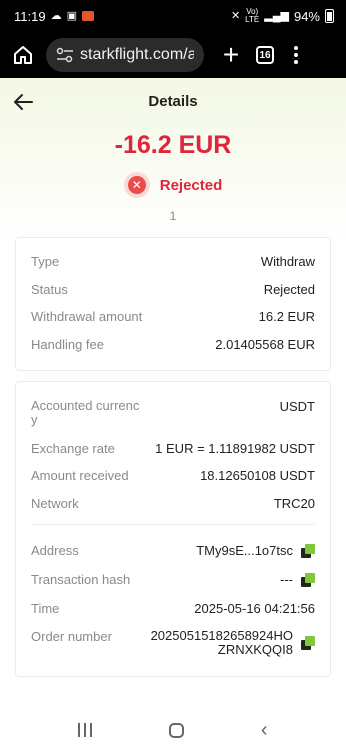 This screenshot has height=750, width=346. I want to click on mute-icon: ✕, so click(235, 15).